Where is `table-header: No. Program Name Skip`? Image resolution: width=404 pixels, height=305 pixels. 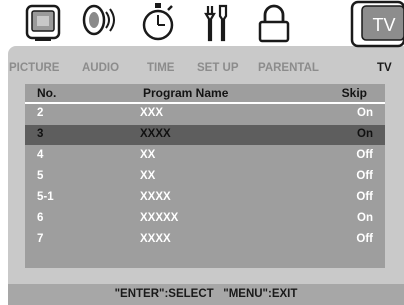 table-header: No. Program Name Skip is located at coordinates (205, 93).